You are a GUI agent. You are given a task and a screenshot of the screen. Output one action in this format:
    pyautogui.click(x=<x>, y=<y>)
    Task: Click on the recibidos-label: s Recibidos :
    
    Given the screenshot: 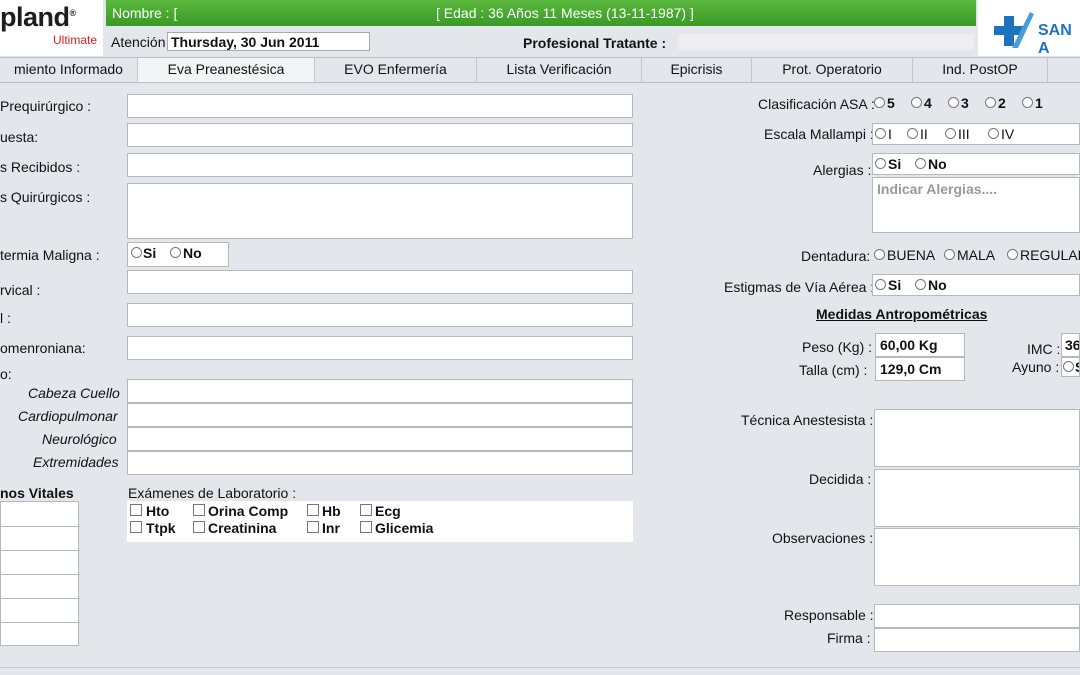 What is the action you would take?
    pyautogui.click(x=40, y=167)
    